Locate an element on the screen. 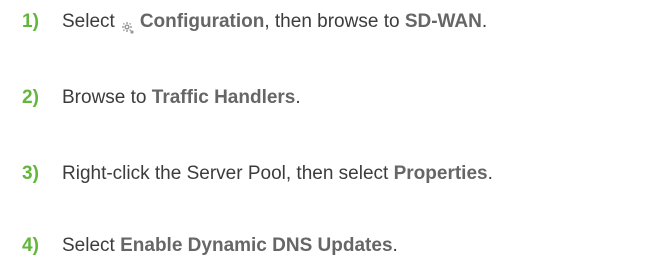  step-text: Select Enable Dynamic DNS Updates . is located at coordinates (230, 246).